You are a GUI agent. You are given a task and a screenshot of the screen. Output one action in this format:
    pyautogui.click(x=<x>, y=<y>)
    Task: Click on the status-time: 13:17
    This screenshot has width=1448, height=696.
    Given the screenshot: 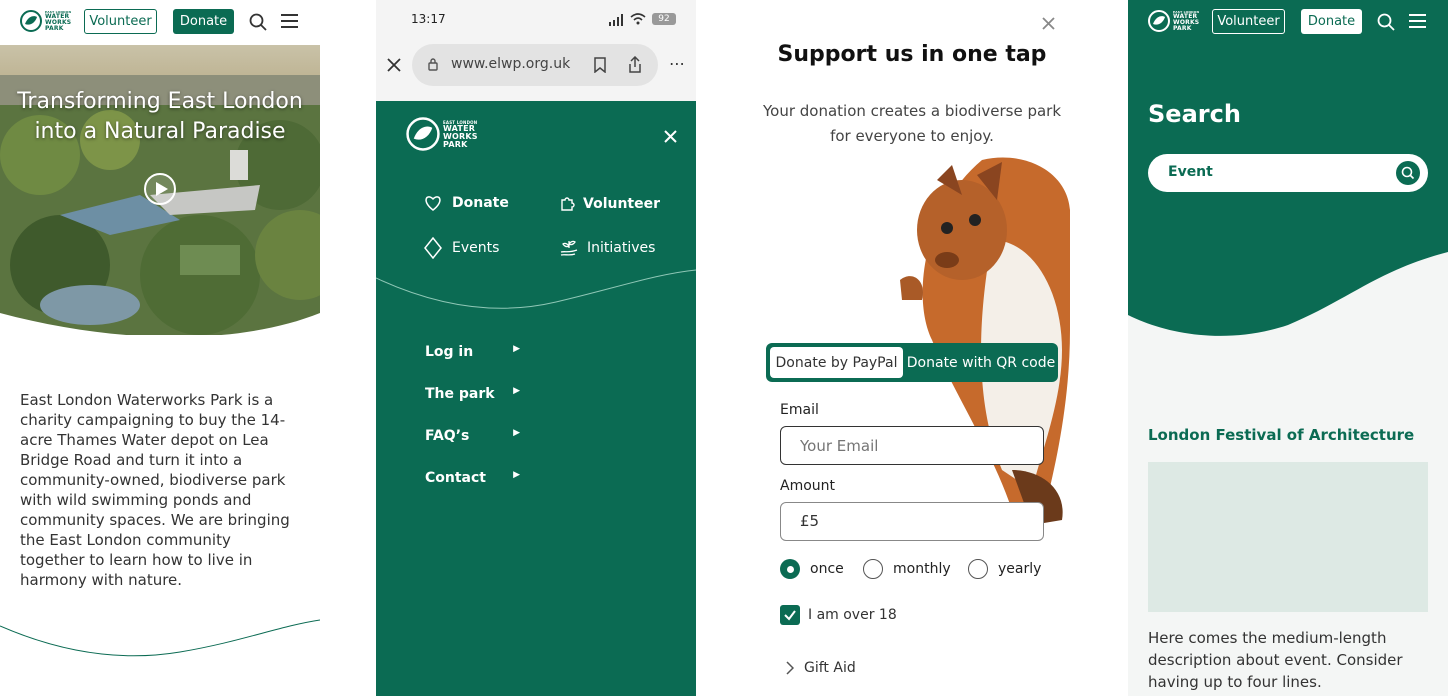 What is the action you would take?
    pyautogui.click(x=428, y=19)
    